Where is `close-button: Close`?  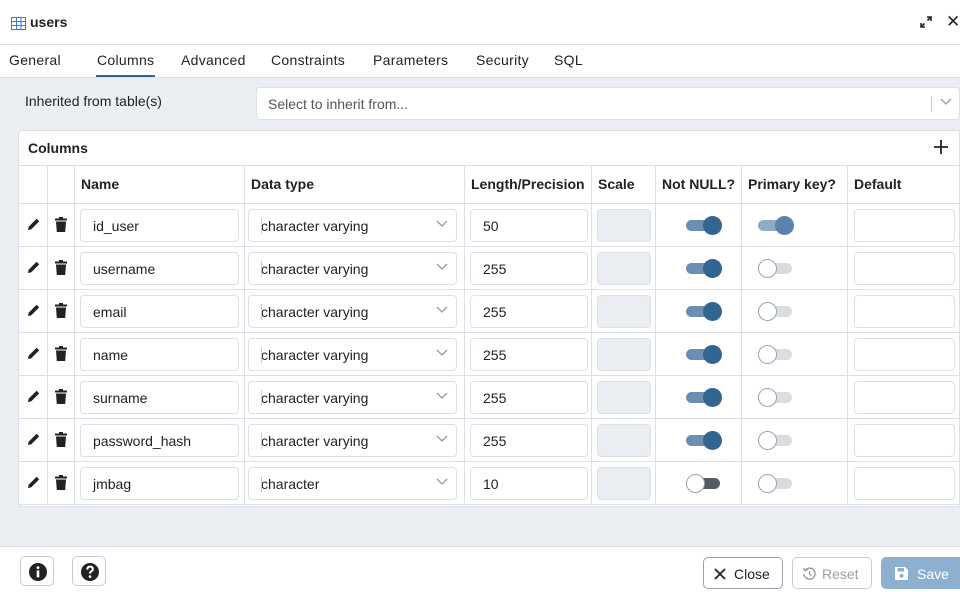
close-button: Close is located at coordinates (743, 573).